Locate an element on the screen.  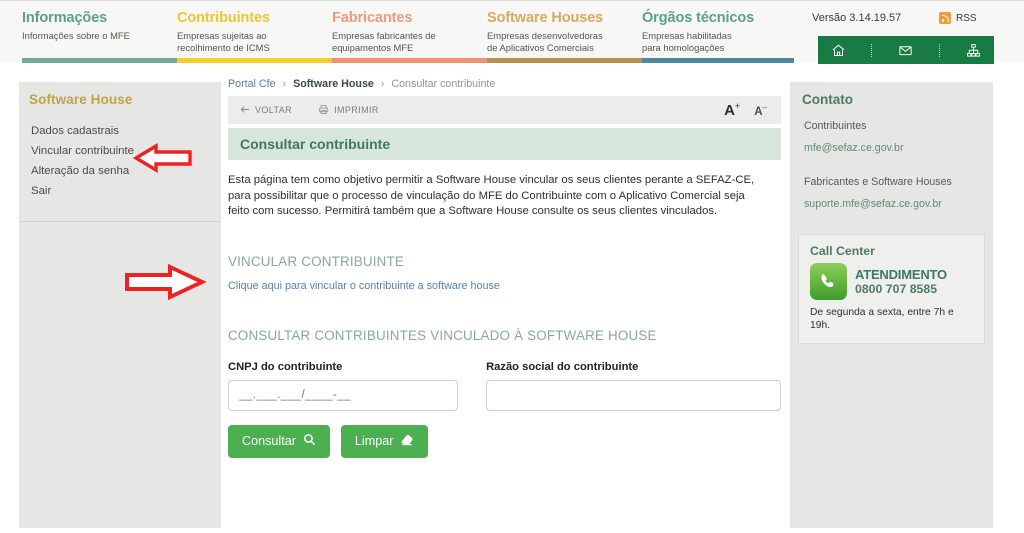
nav-title: Software Houses is located at coordinates (545, 18).